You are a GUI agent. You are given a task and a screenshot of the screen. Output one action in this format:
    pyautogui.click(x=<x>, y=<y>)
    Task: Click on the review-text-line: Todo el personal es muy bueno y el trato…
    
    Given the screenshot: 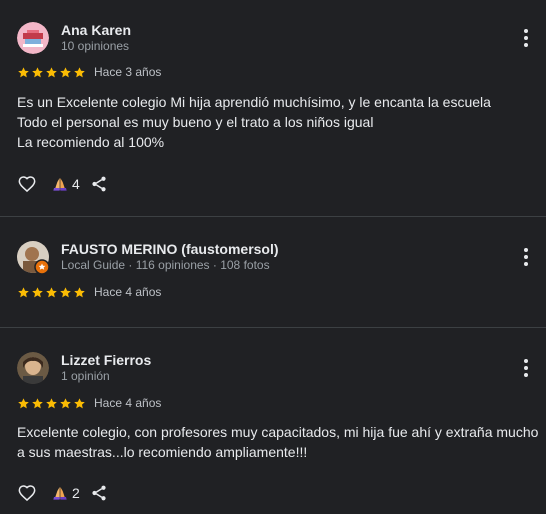 What is the action you would take?
    pyautogui.click(x=195, y=122)
    